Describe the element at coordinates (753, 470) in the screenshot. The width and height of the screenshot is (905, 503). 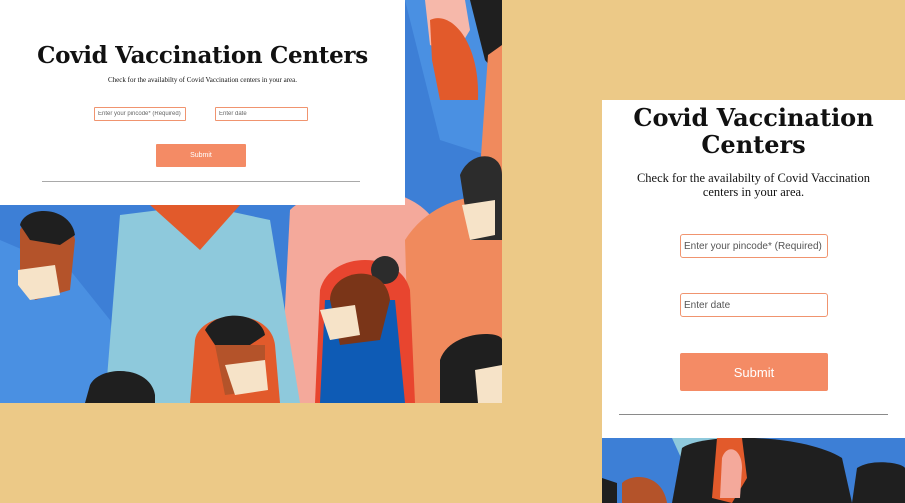
I see `crowd-illustration` at that location.